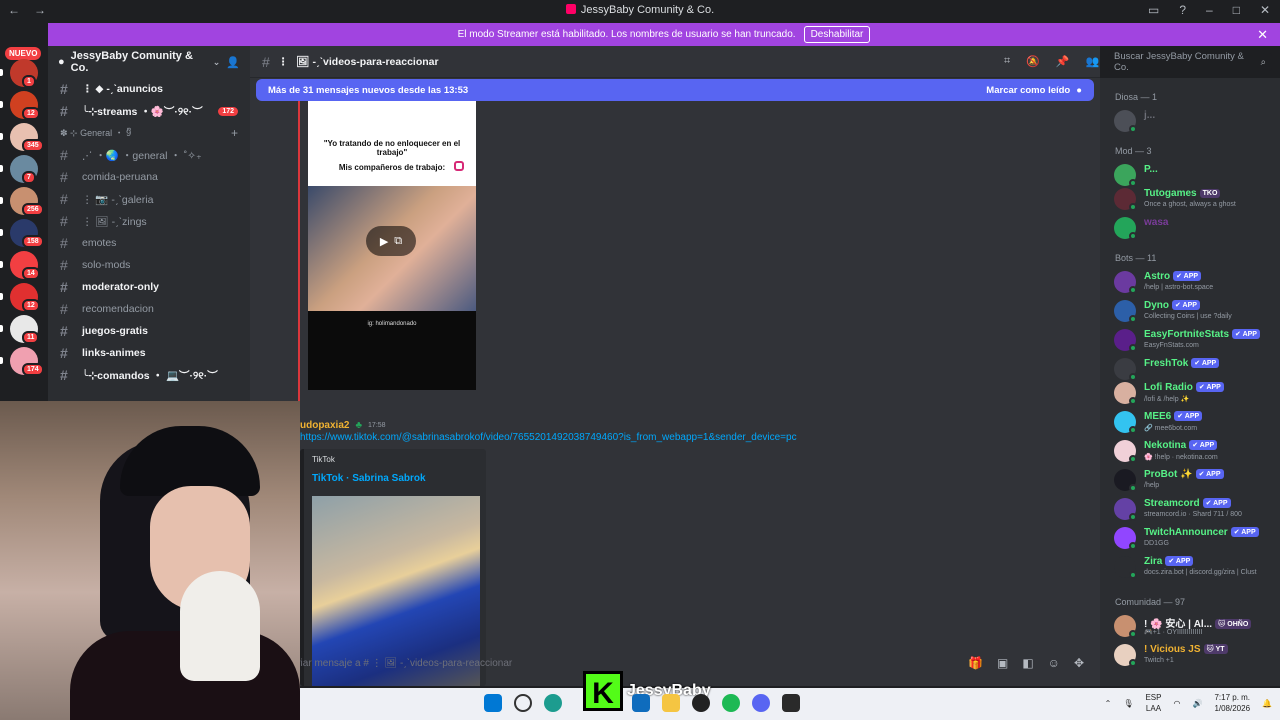 This screenshot has height=720, width=1280. What do you see at coordinates (837, 34) in the screenshot?
I see `disable-streamer-button: Deshabilitar` at bounding box center [837, 34].